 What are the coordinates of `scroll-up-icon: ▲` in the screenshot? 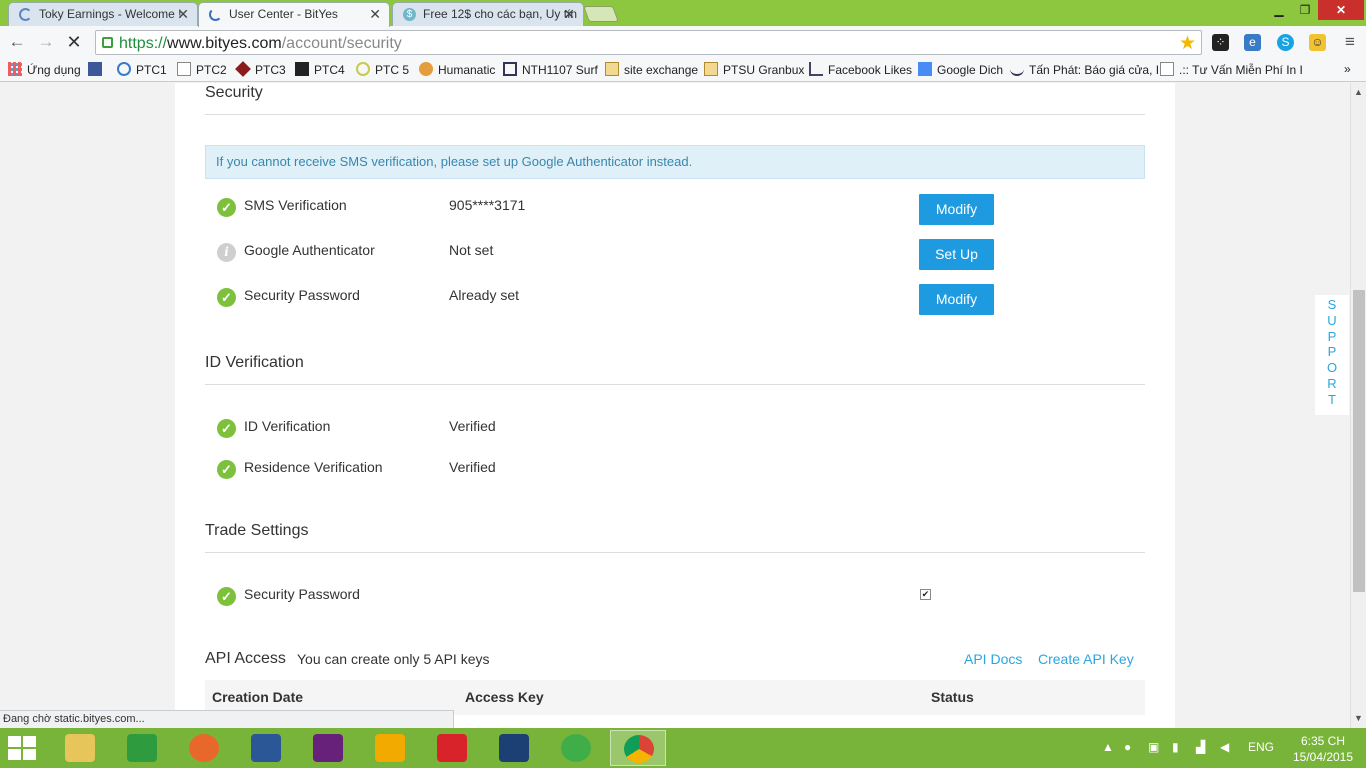 It's located at (1358, 92).